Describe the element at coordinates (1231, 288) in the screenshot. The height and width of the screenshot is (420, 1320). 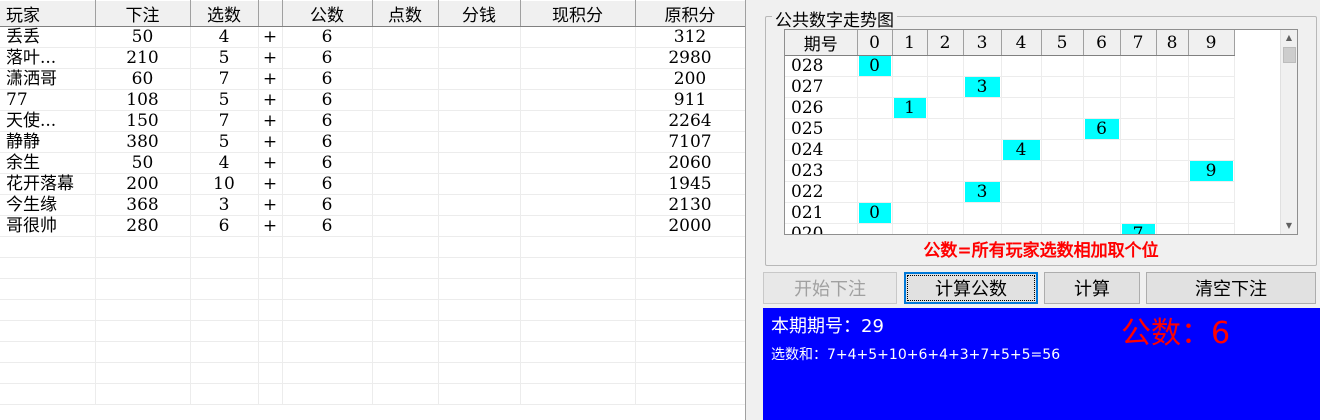
I see `clear-bets-button: 清空下注` at that location.